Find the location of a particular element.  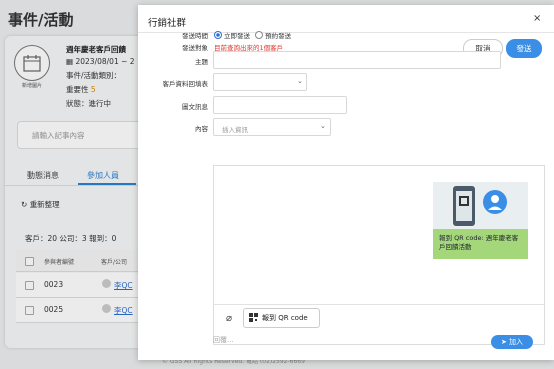

send-button: 發送 is located at coordinates (524, 48).